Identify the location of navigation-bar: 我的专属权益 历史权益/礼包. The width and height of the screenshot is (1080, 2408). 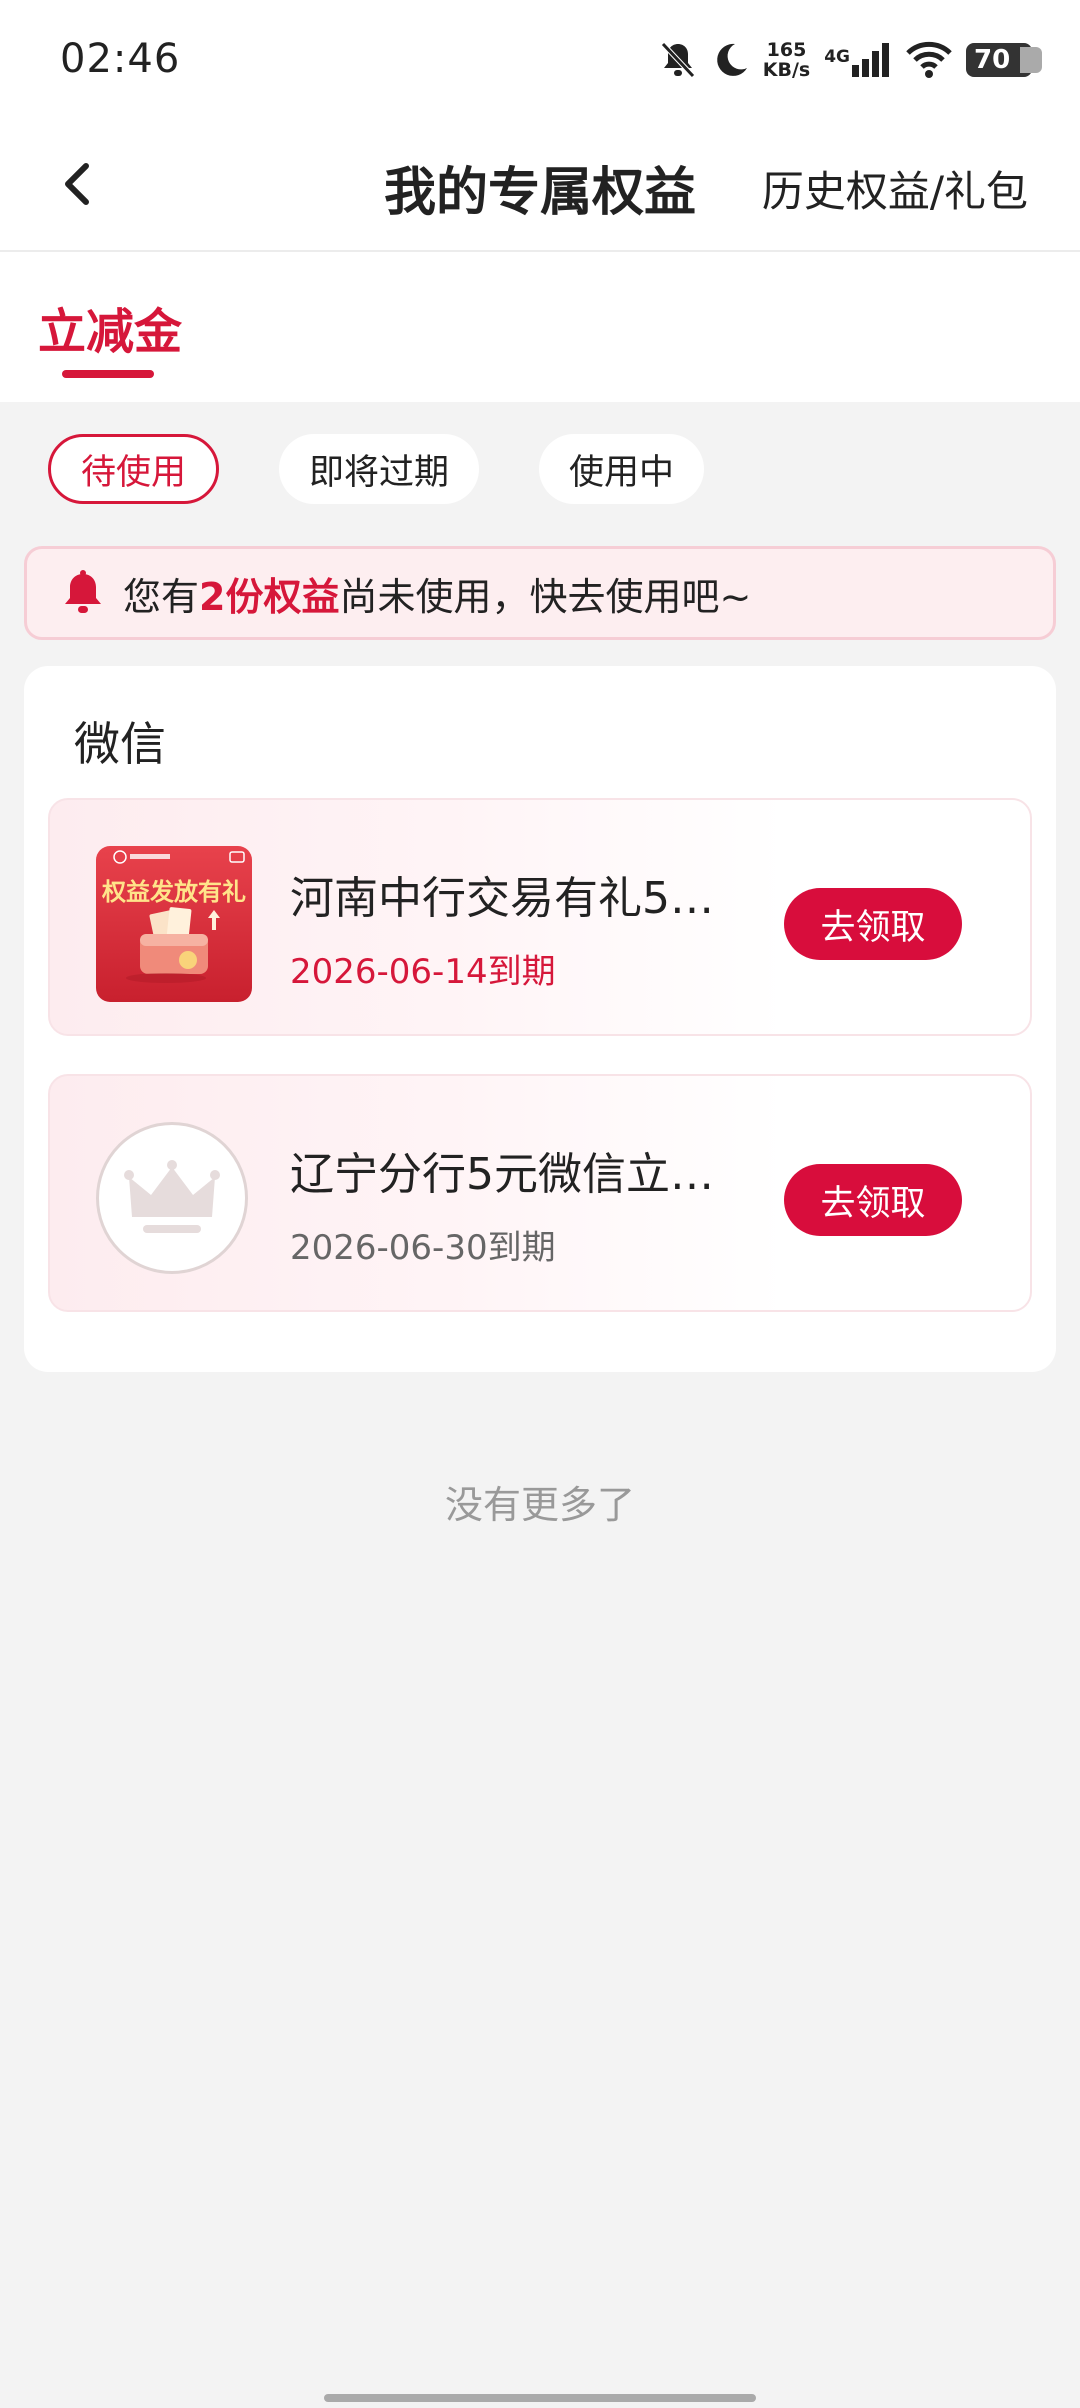
(540, 186).